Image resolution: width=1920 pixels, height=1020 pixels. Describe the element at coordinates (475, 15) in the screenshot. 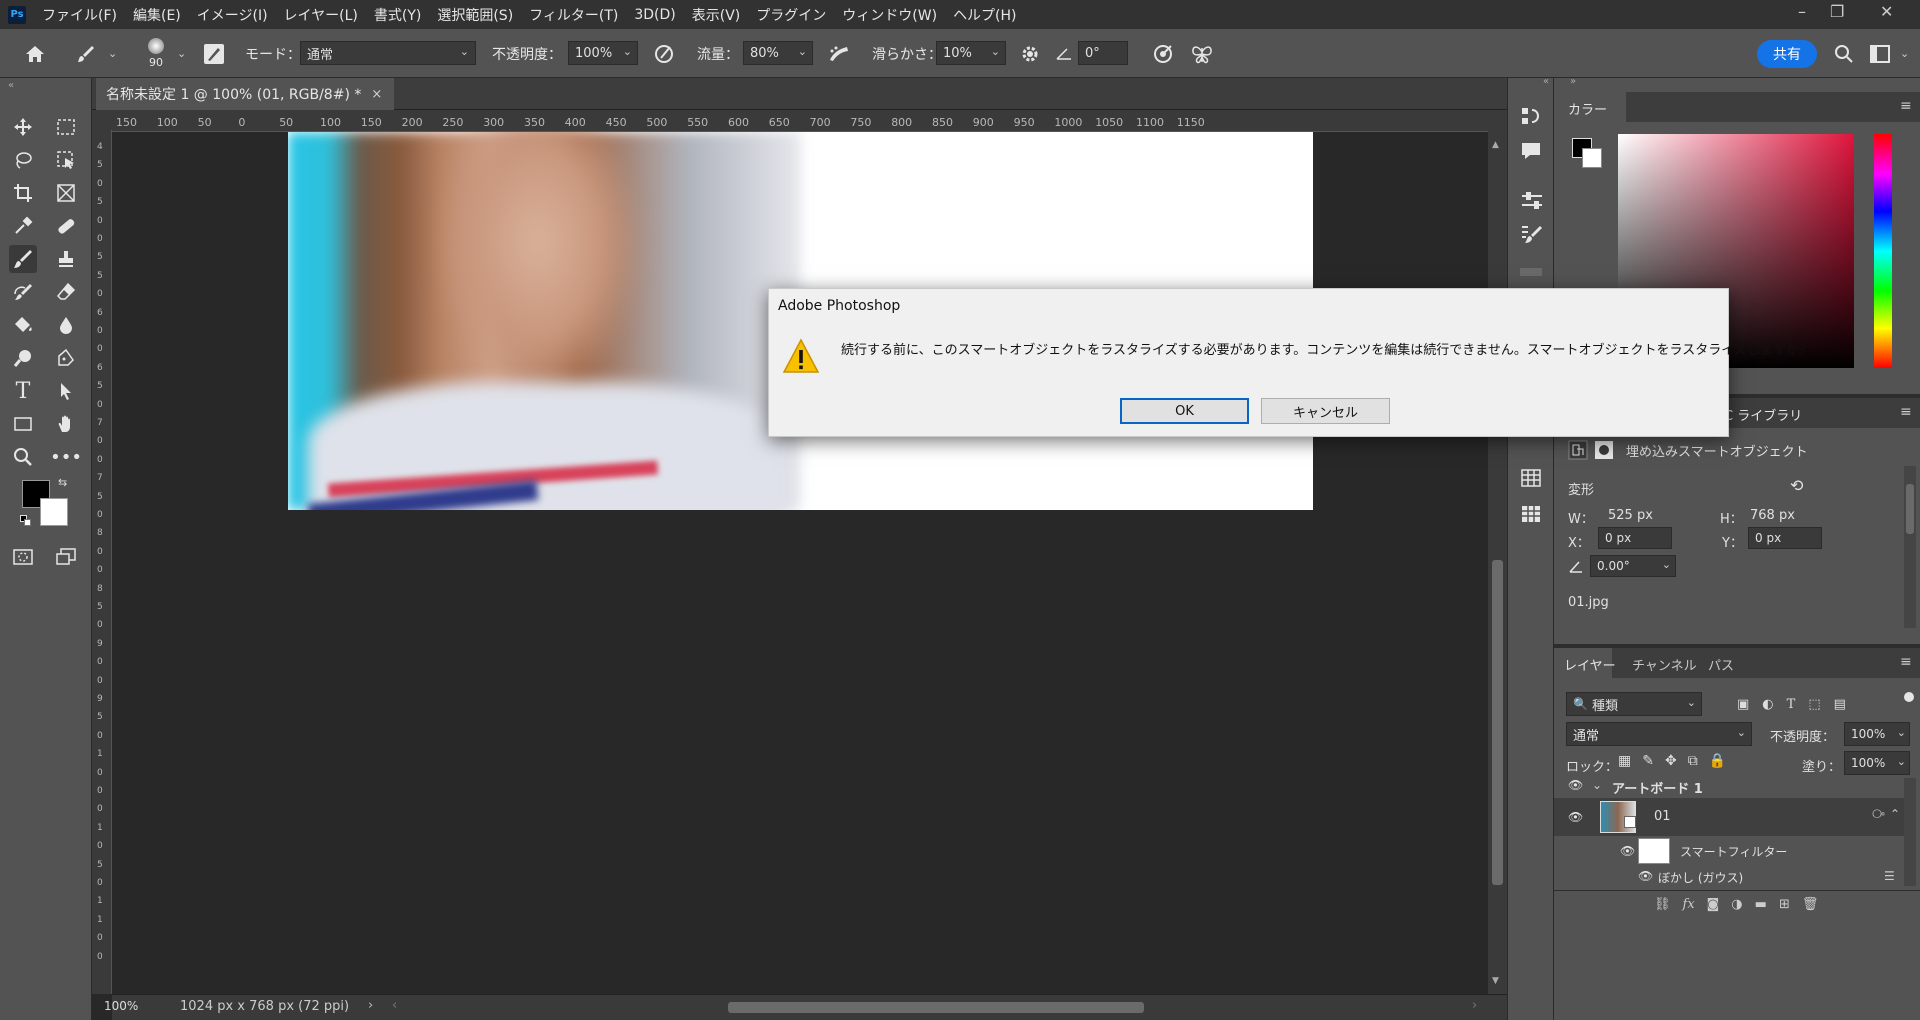

I see `menu-select: 選択範囲(S)` at that location.